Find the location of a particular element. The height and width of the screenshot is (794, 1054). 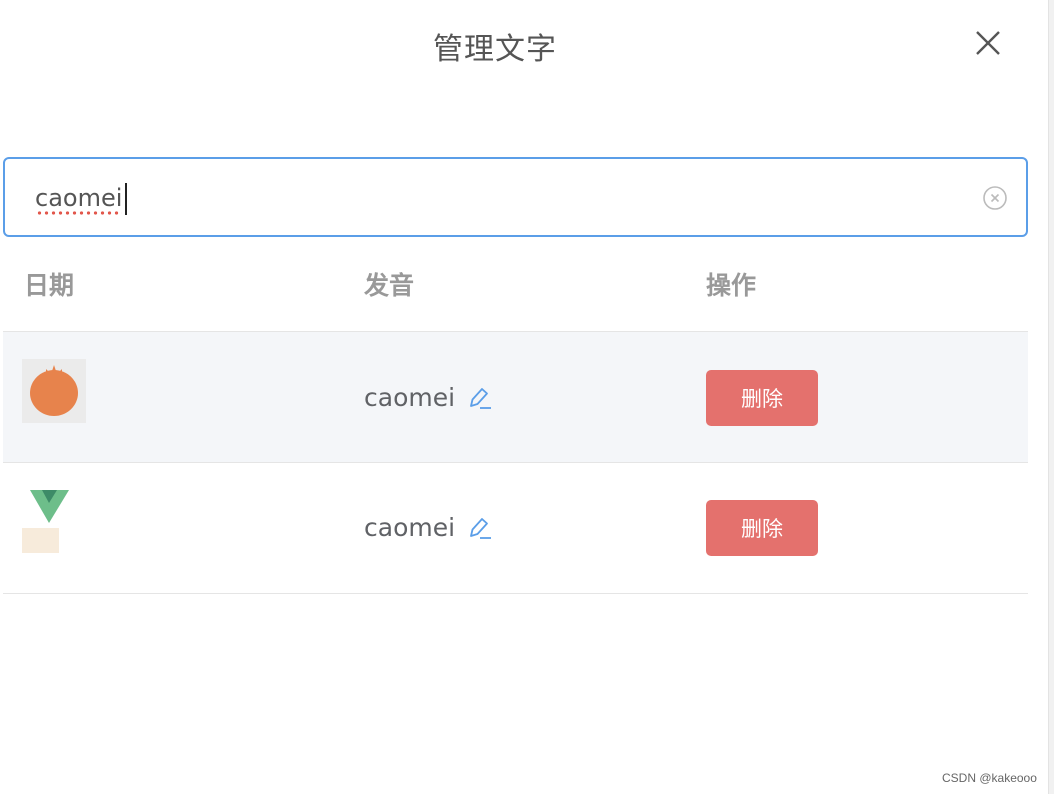

column-header-pronunciation: 发音 is located at coordinates (389, 285).